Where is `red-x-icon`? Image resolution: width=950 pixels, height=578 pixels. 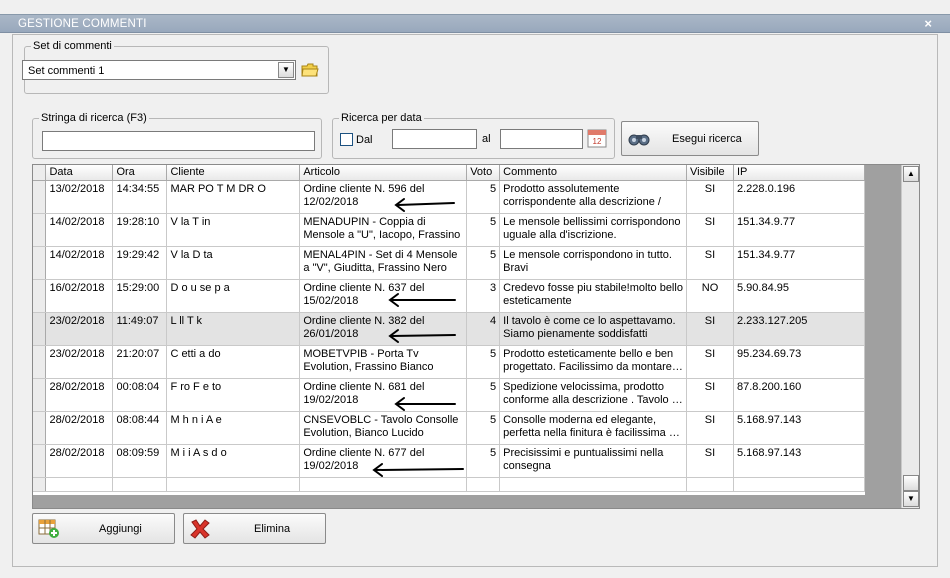 red-x-icon is located at coordinates (200, 530).